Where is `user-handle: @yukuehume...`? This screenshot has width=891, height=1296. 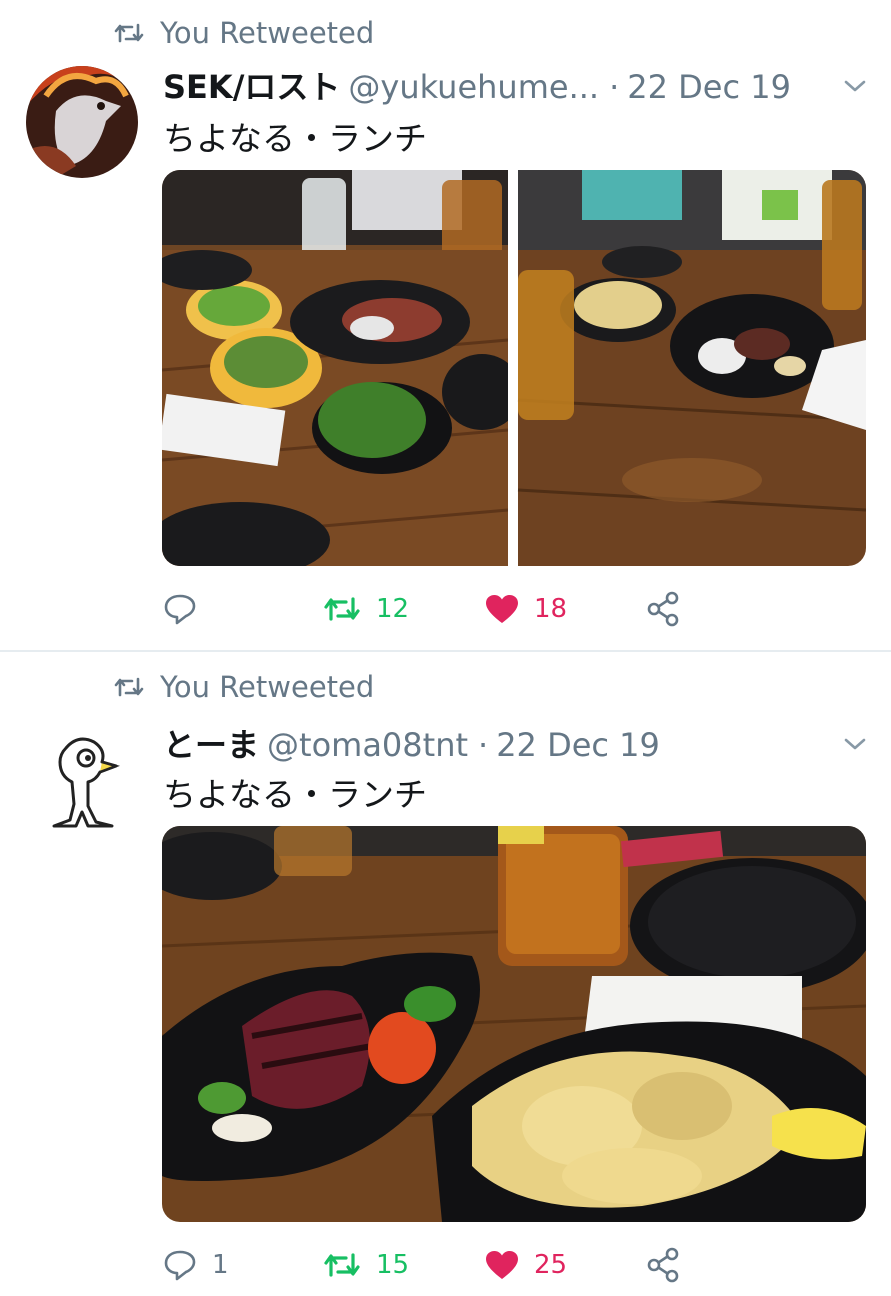
user-handle: @yukuehume... is located at coordinates (473, 87).